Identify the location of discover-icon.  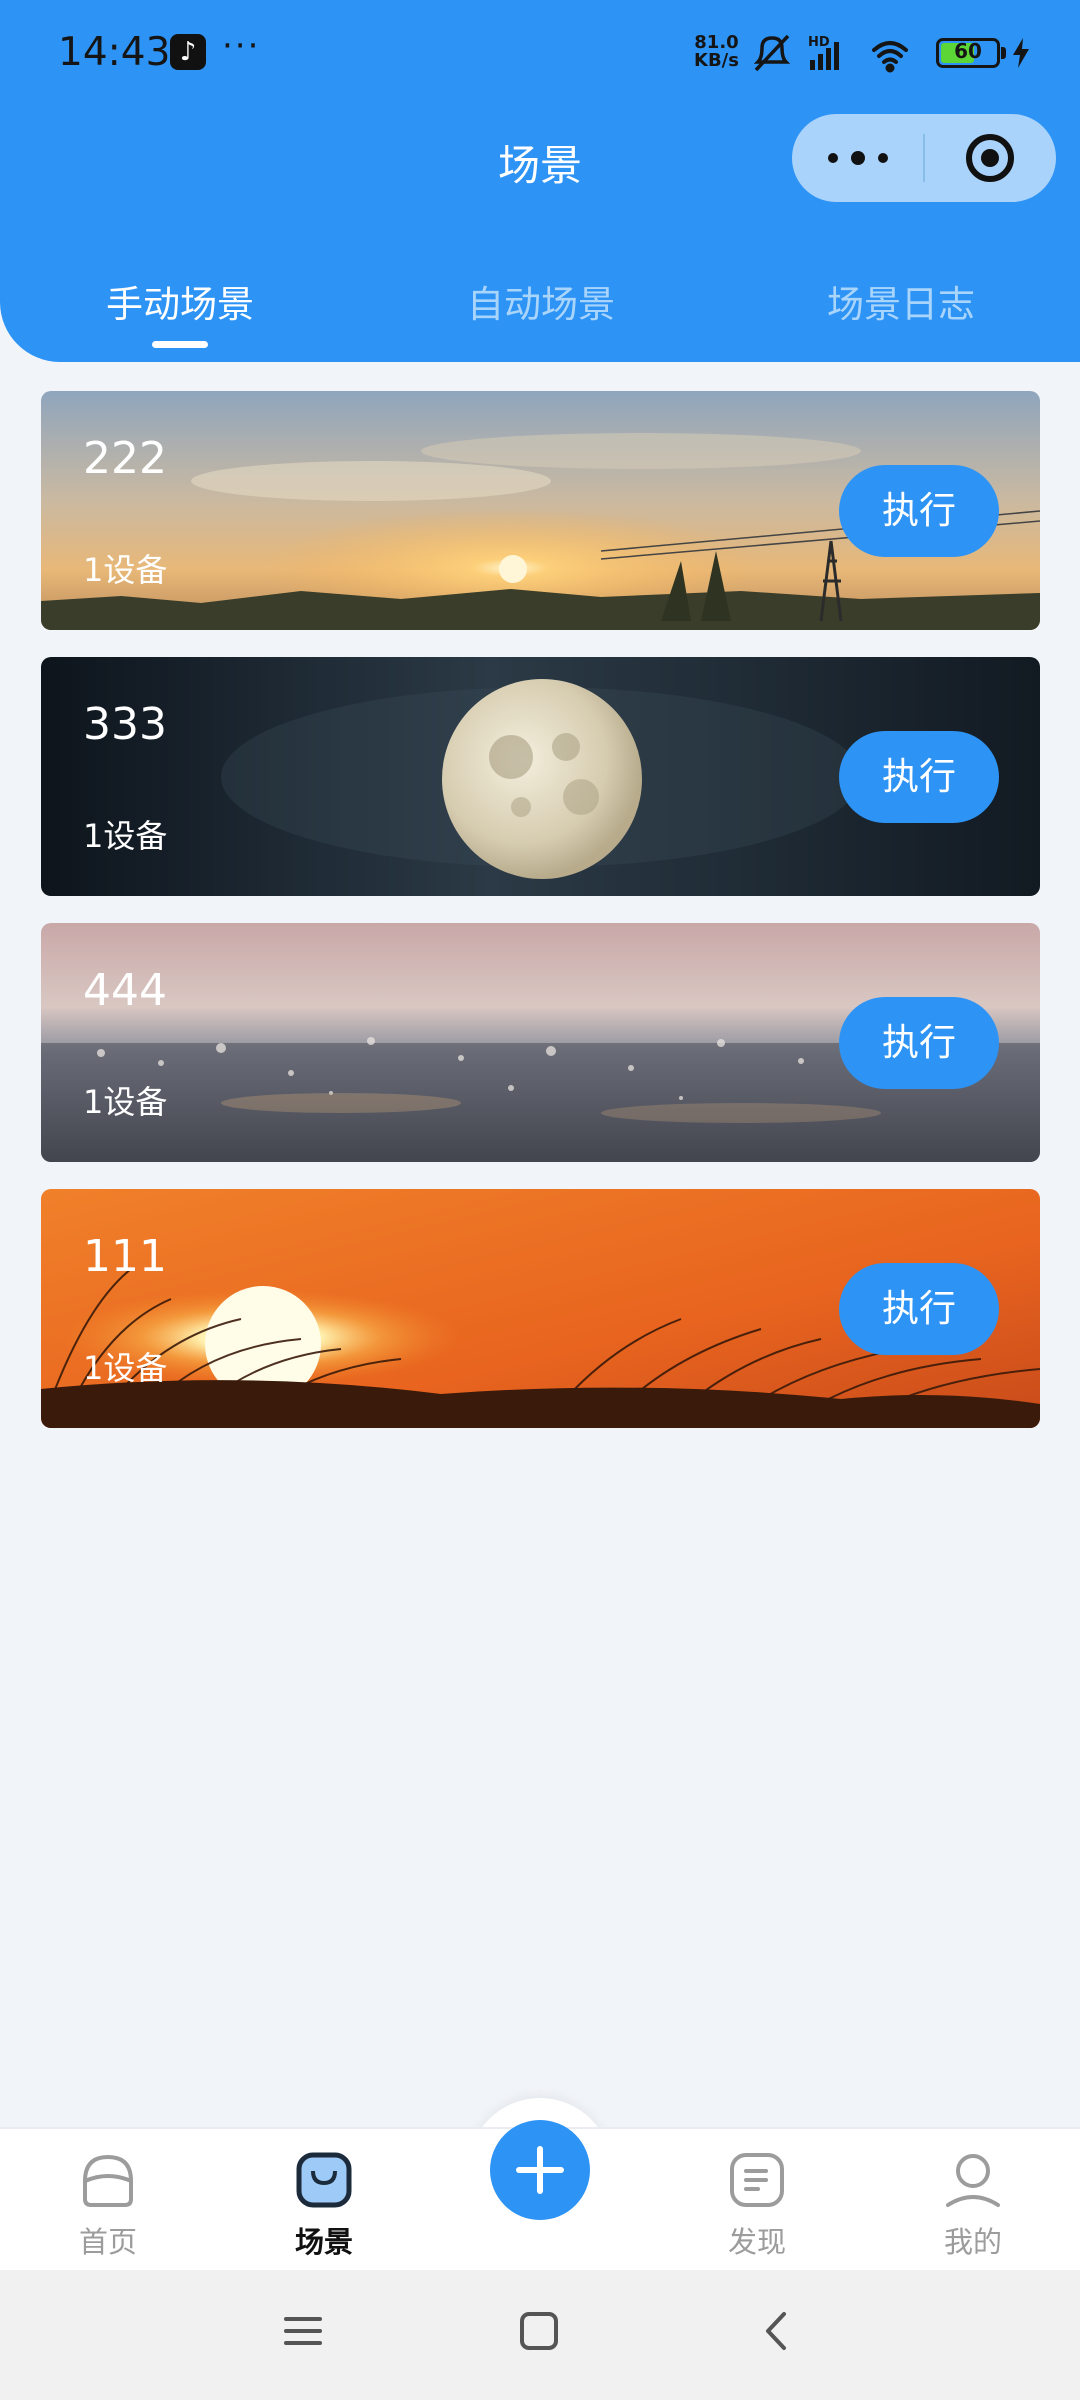
(757, 2180).